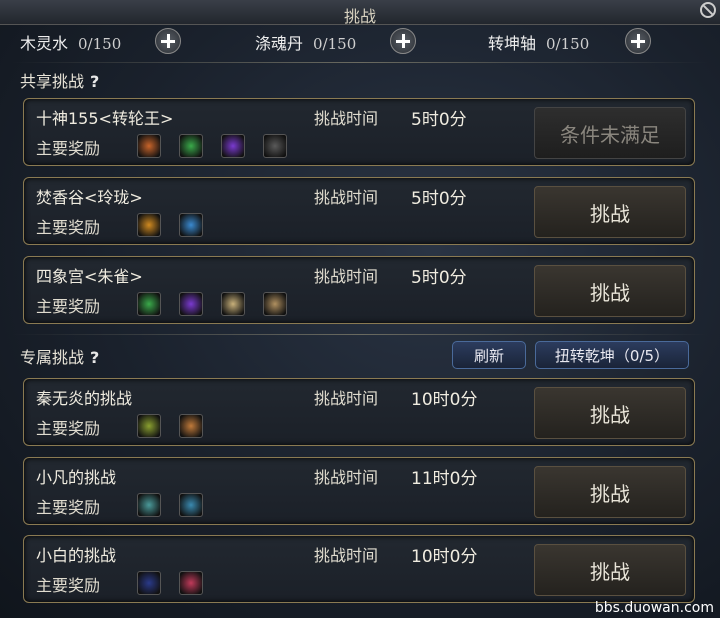 The image size is (720, 618). Describe the element at coordinates (60, 357) in the screenshot. I see `exclusive-section-title: 专属挑战?` at that location.